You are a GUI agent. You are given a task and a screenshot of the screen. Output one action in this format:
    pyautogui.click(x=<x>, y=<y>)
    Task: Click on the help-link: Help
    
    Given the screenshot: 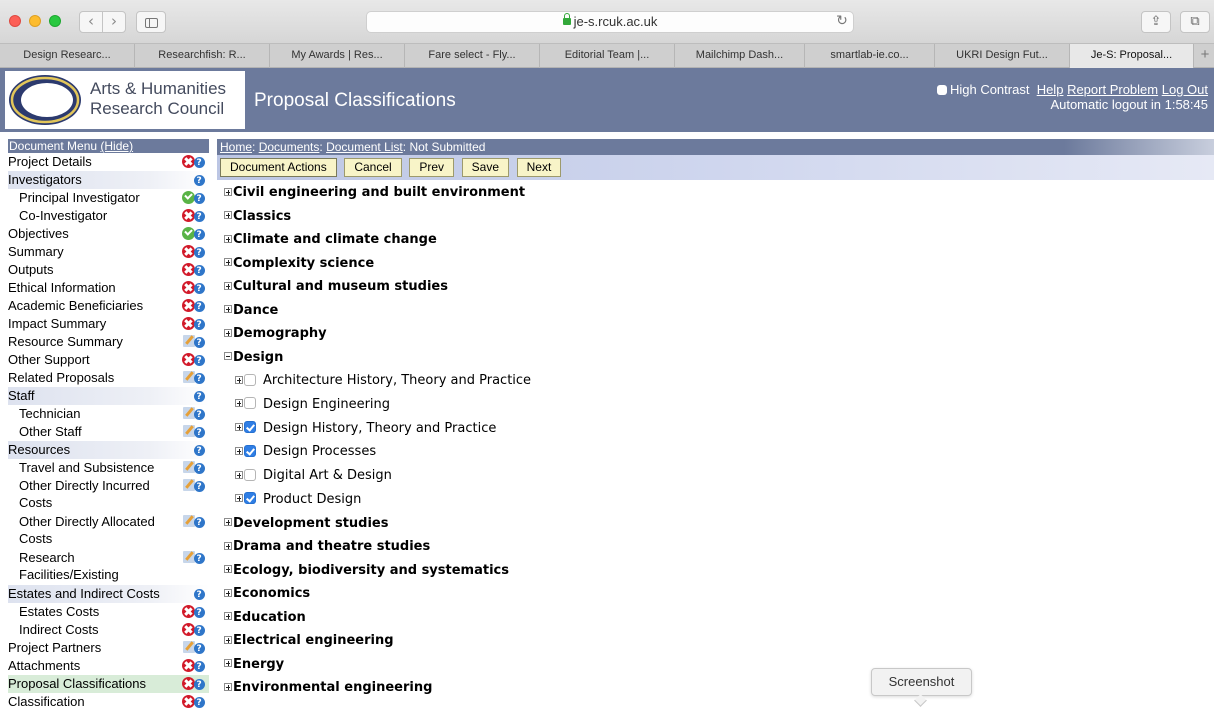 What is the action you would take?
    pyautogui.click(x=1050, y=89)
    